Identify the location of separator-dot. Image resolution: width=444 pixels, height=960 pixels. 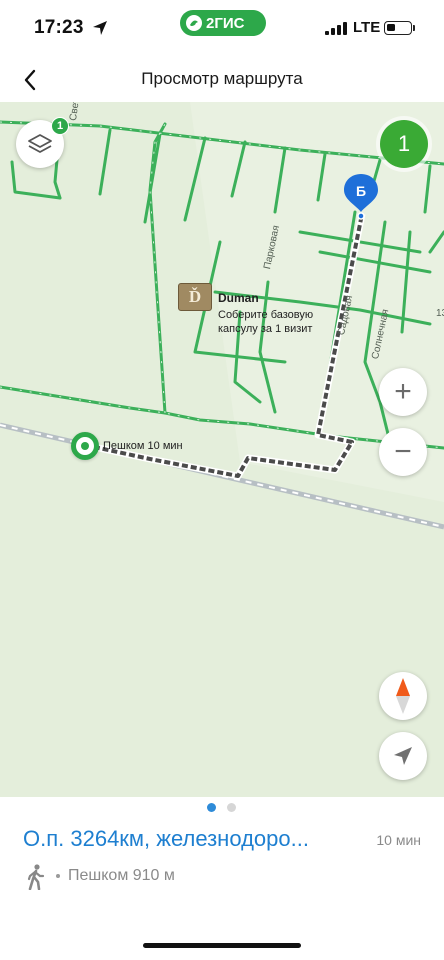
(58, 876).